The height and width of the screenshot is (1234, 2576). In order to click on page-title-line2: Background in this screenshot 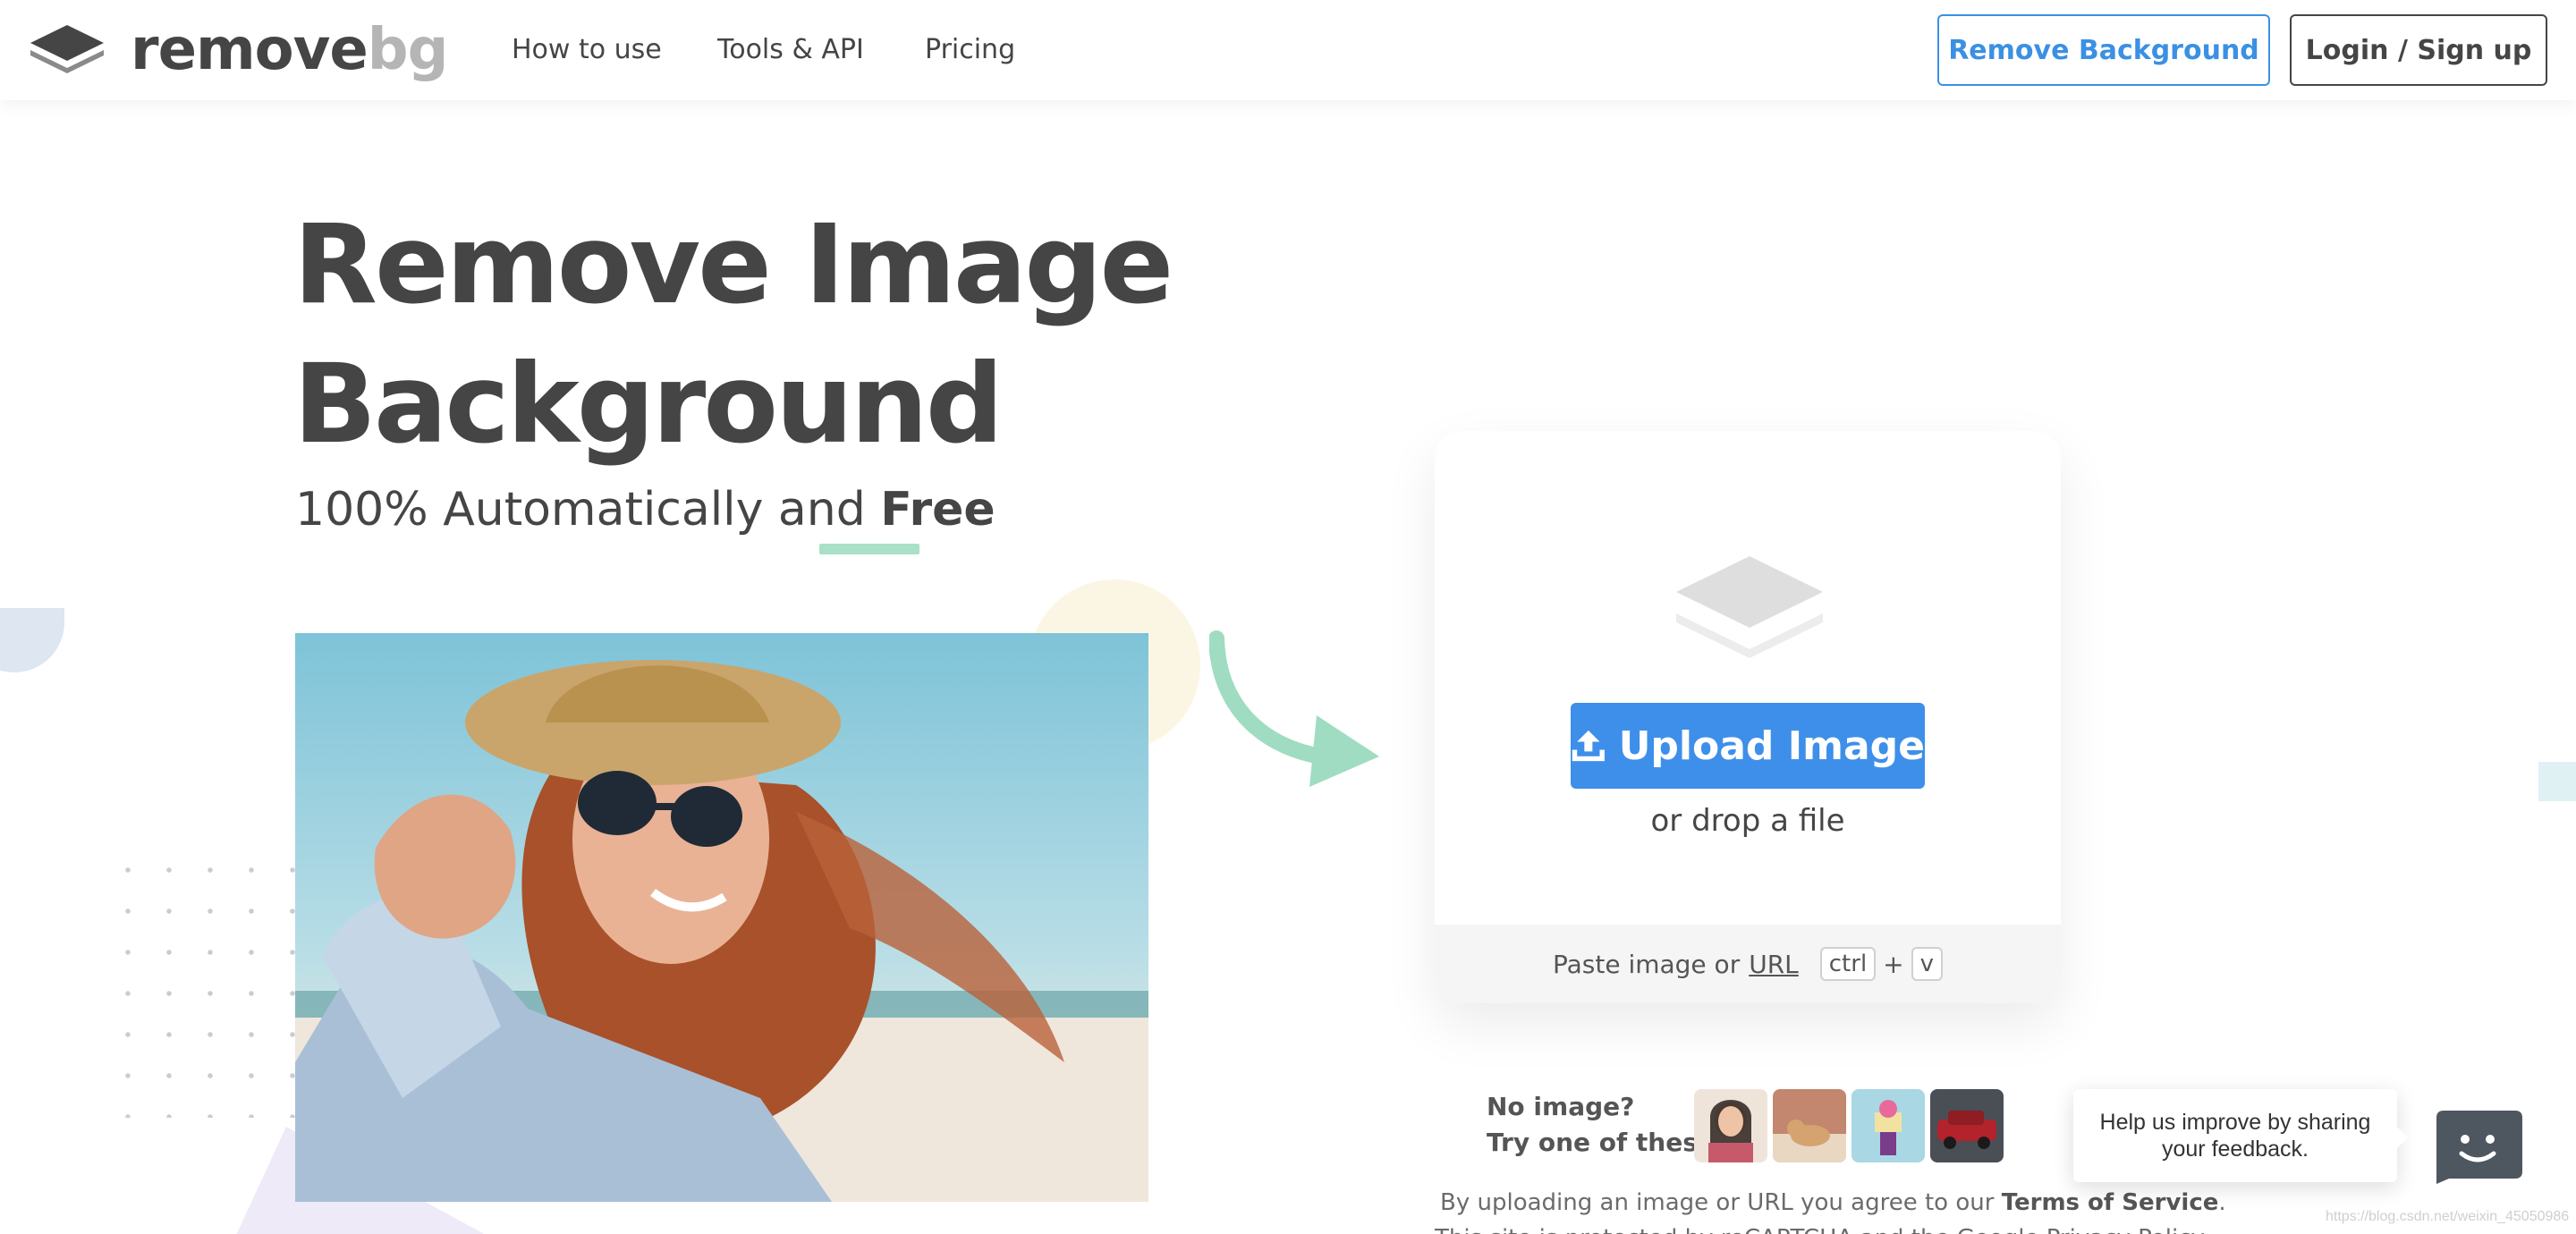, I will do `click(648, 404)`.